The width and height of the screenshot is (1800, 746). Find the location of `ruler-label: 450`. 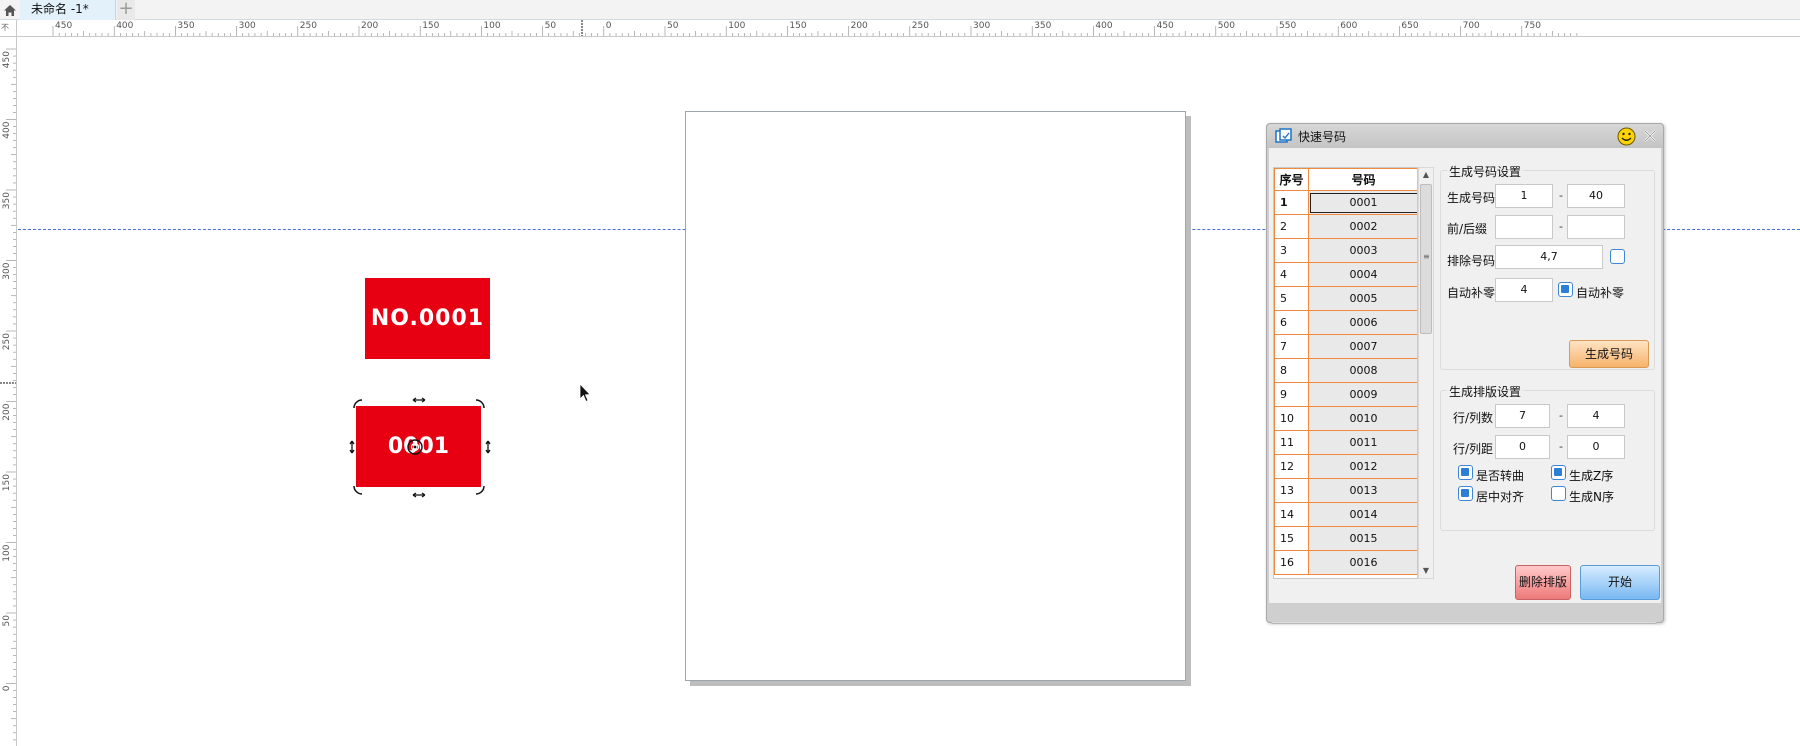

ruler-label: 450 is located at coordinates (1165, 26).